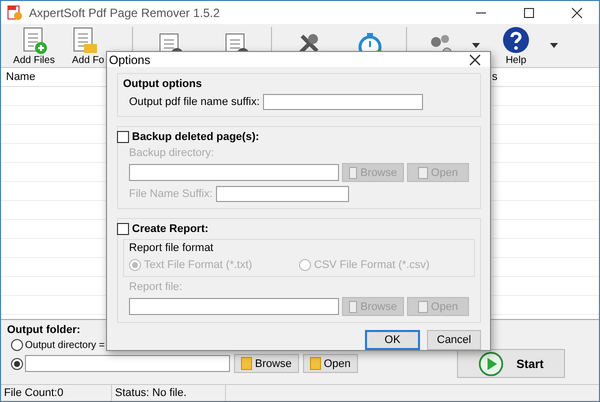 The width and height of the screenshot is (600, 402). Describe the element at coordinates (172, 153) in the screenshot. I see `field-label: Backup directory:` at that location.